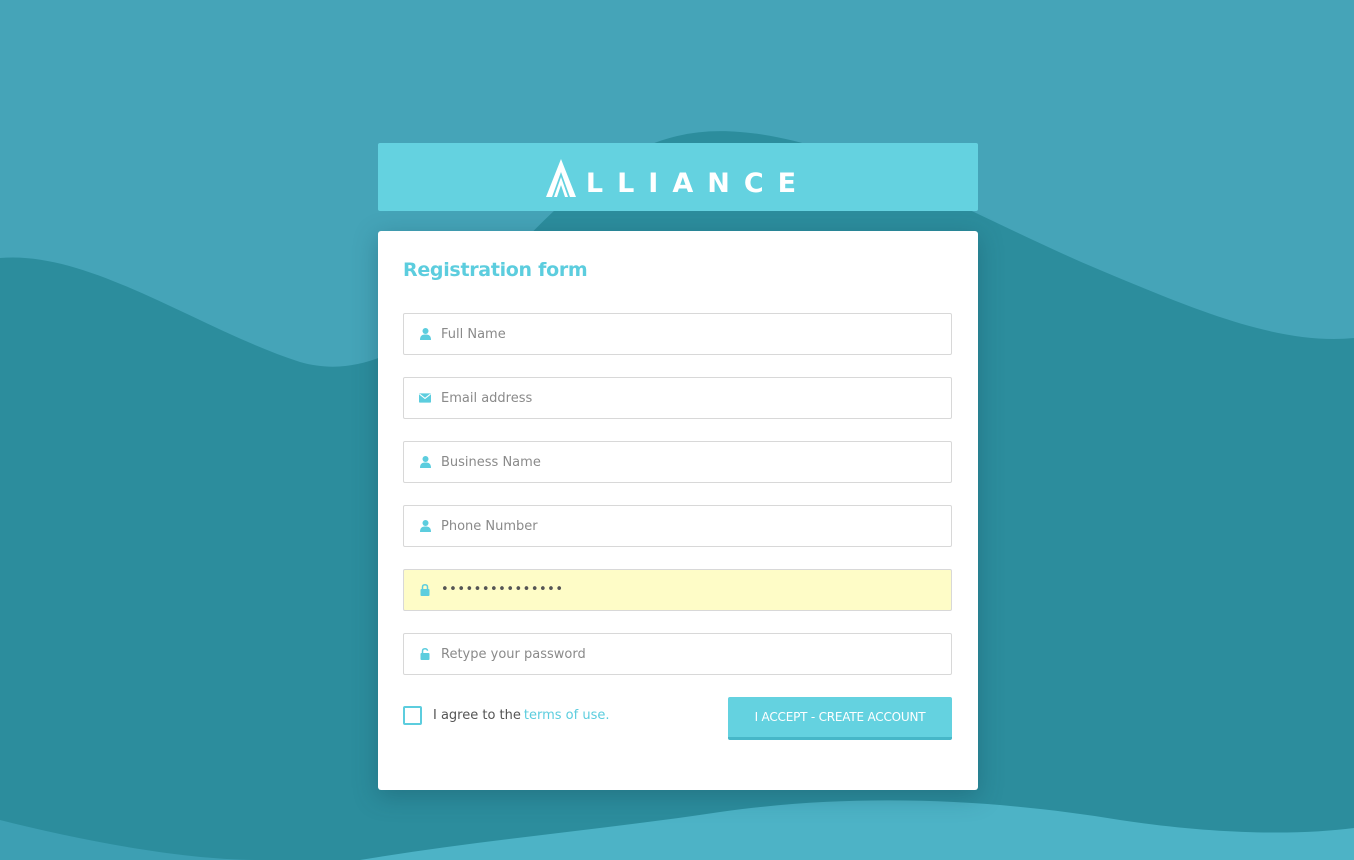 The width and height of the screenshot is (1354, 860). Describe the element at coordinates (495, 270) in the screenshot. I see `form-title: Registration form` at that location.